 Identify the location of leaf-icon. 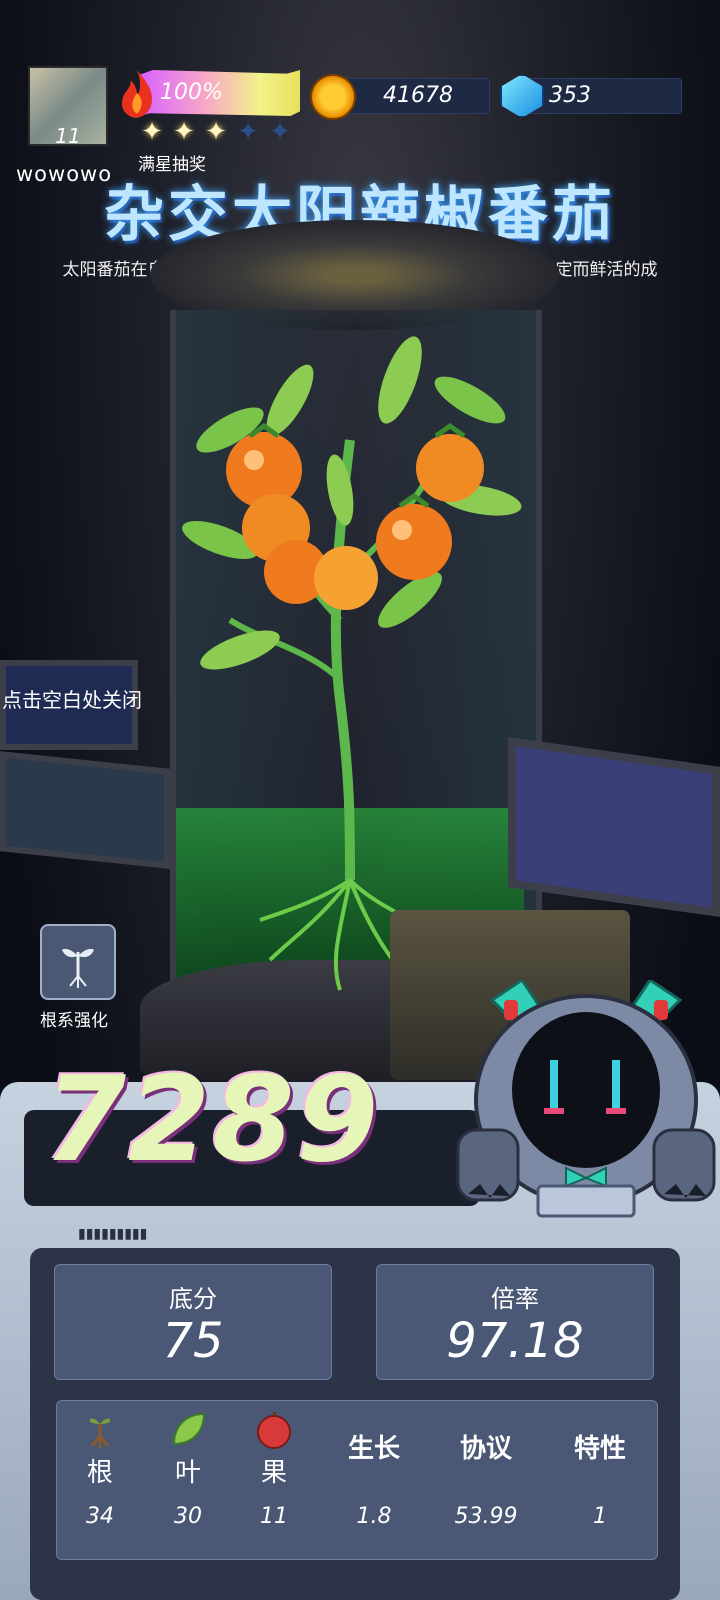
(189, 1429).